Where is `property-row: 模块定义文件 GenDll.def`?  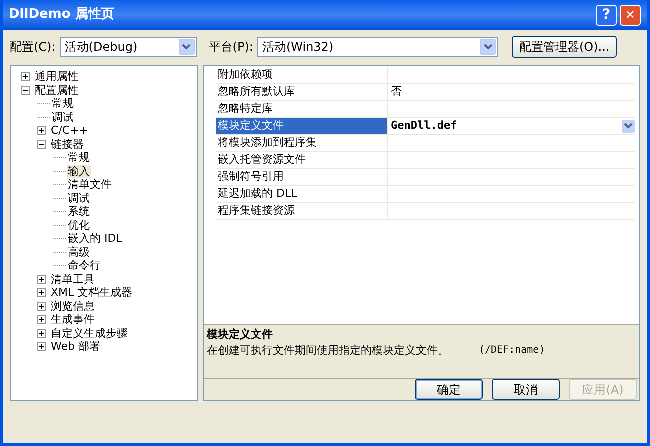 property-row: 模块定义文件 GenDll.def is located at coordinates (425, 126).